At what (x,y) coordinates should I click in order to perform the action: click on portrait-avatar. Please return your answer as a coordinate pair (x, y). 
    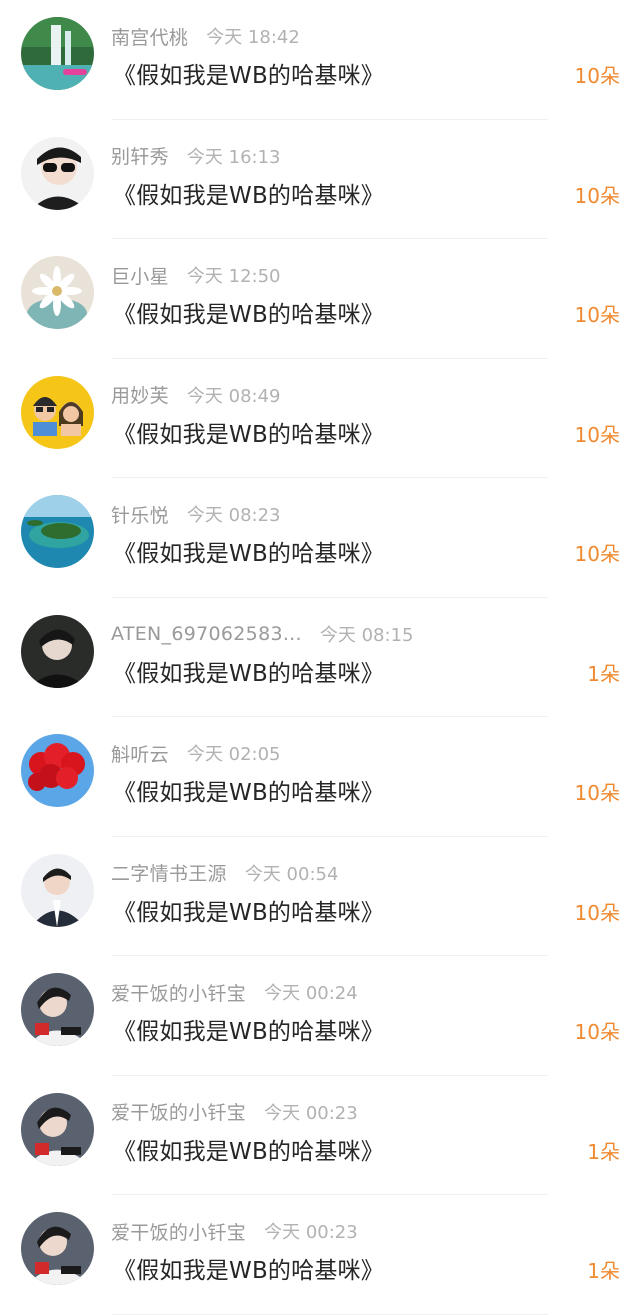
    Looking at the image, I should click on (57, 890).